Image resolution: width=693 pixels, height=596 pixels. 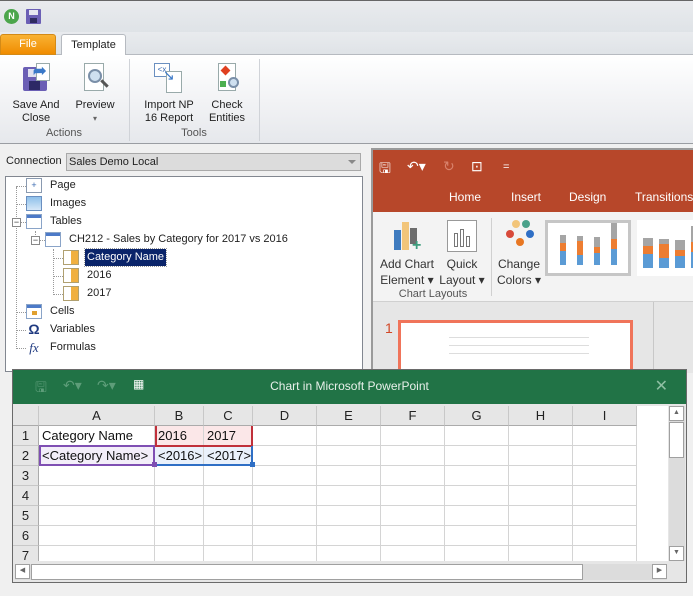 What do you see at coordinates (413, 476) in the screenshot?
I see `cell-f3` at bounding box center [413, 476].